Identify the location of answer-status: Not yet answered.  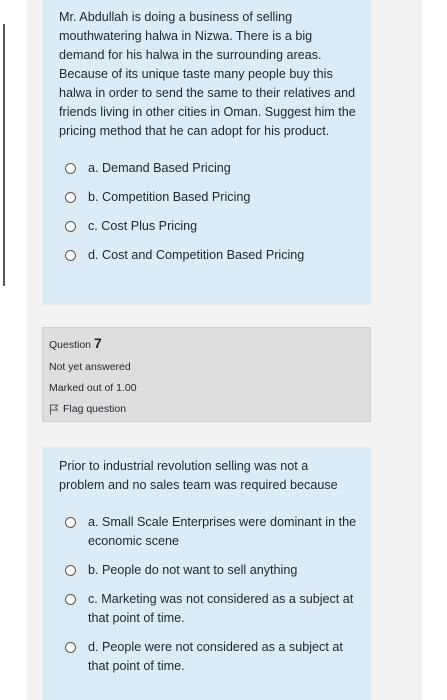
(90, 367).